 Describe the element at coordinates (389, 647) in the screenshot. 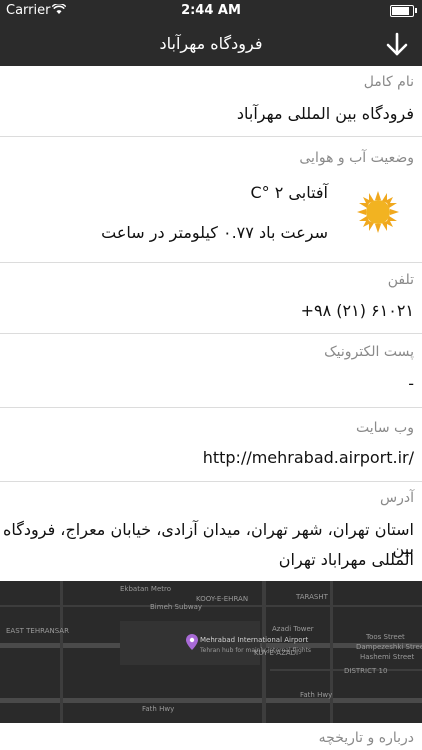

I see `map-label: Dampezeshki Street` at that location.